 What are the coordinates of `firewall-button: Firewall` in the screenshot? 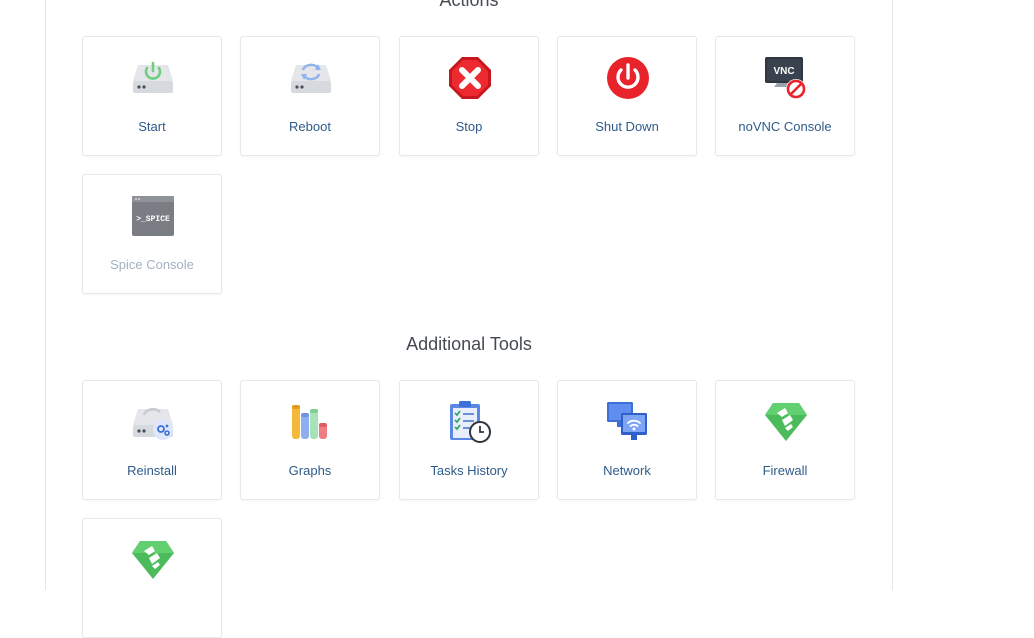 It's located at (785, 440).